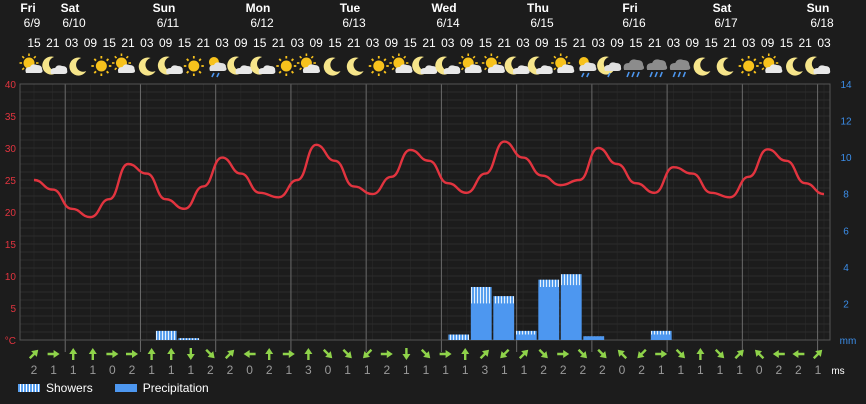 Image resolution: width=866 pixels, height=404 pixels. Describe the element at coordinates (484, 370) in the screenshot. I see `wind-speed: 3` at that location.